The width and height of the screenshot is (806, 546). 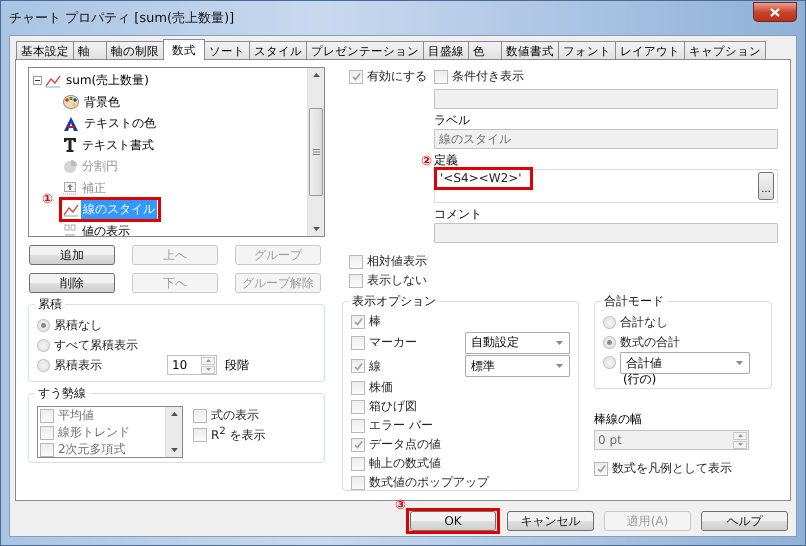 I want to click on t-shape-icon, so click(x=70, y=145).